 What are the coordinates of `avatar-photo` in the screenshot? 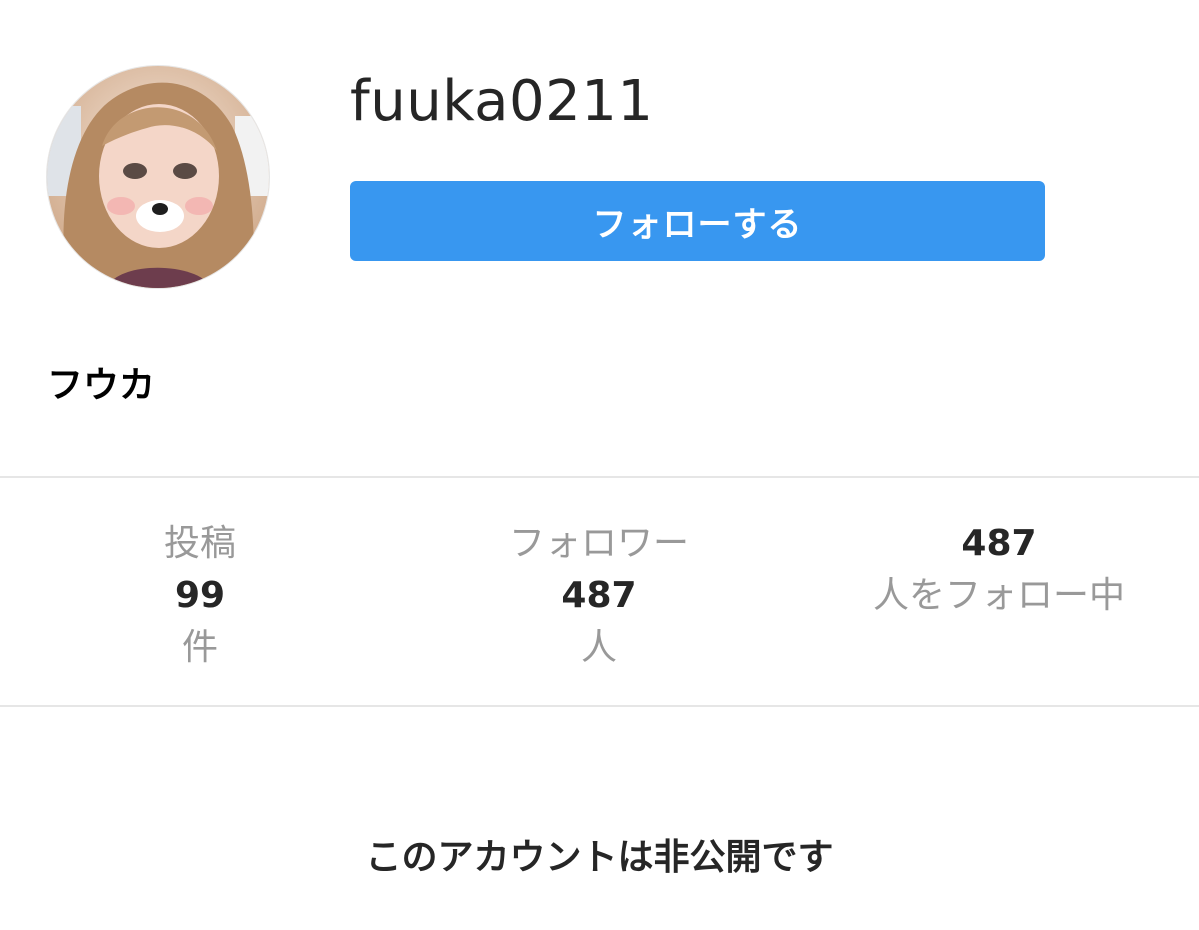 It's located at (158, 177).